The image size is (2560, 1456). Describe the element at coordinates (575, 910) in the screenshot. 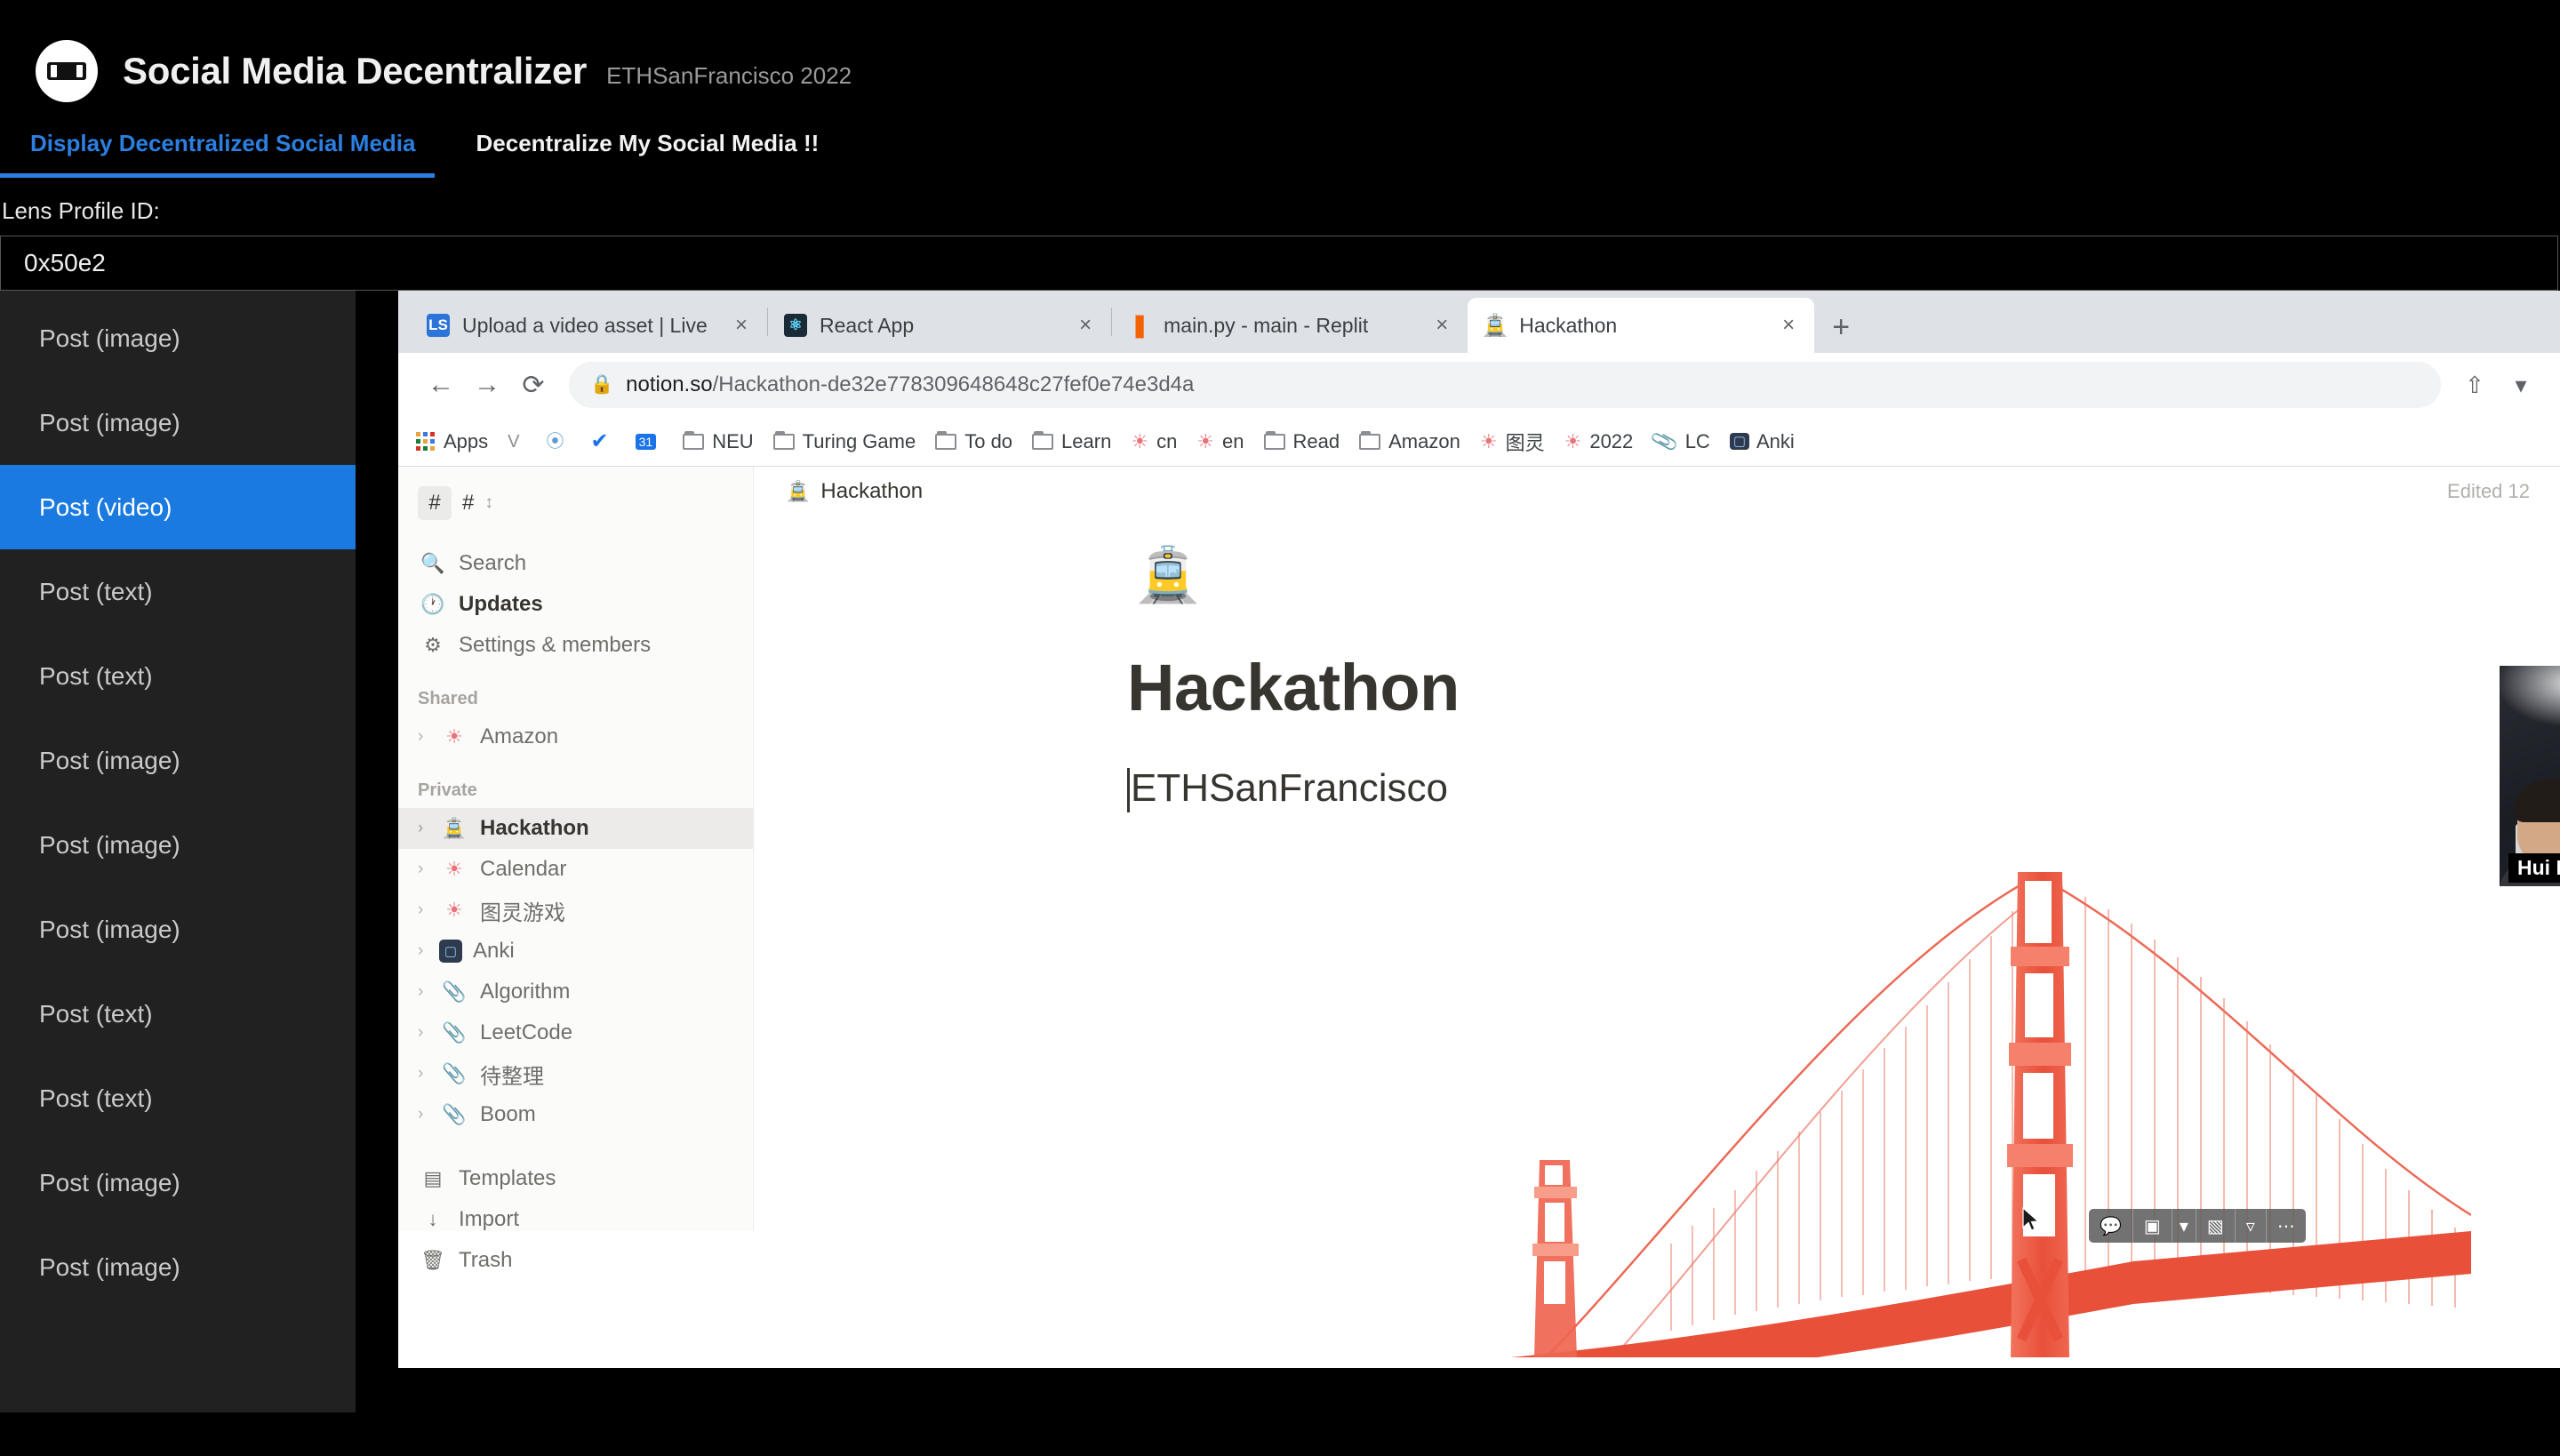

I see `sidebar-item-tuling-youxi: › ☀ 图灵游戏` at that location.